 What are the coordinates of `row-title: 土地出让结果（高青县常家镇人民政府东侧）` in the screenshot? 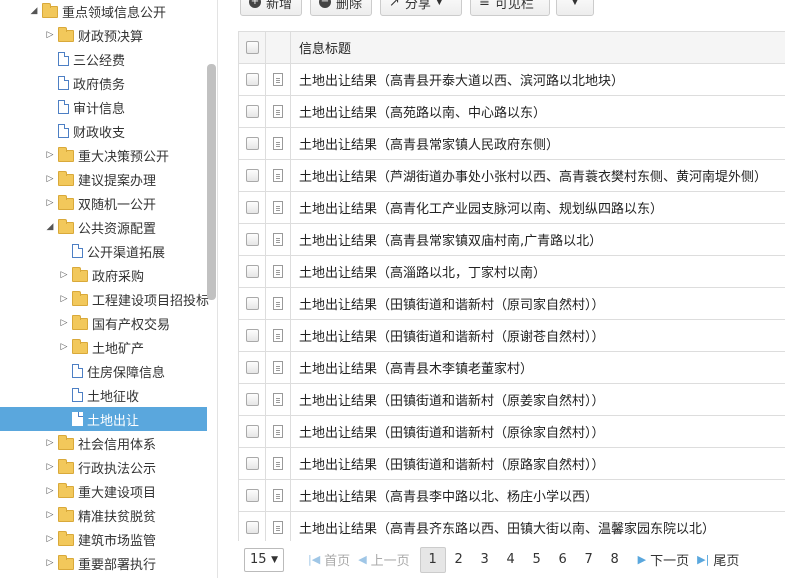 It's located at (538, 143).